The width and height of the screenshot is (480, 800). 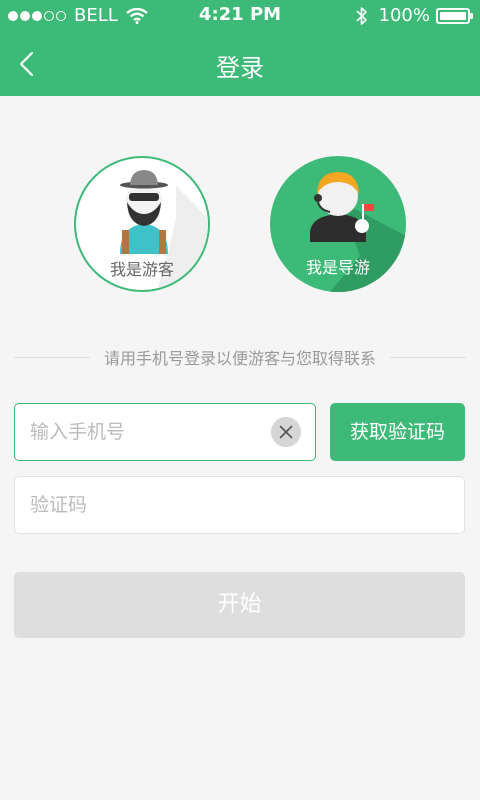 What do you see at coordinates (454, 15) in the screenshot?
I see `battery-icon` at bounding box center [454, 15].